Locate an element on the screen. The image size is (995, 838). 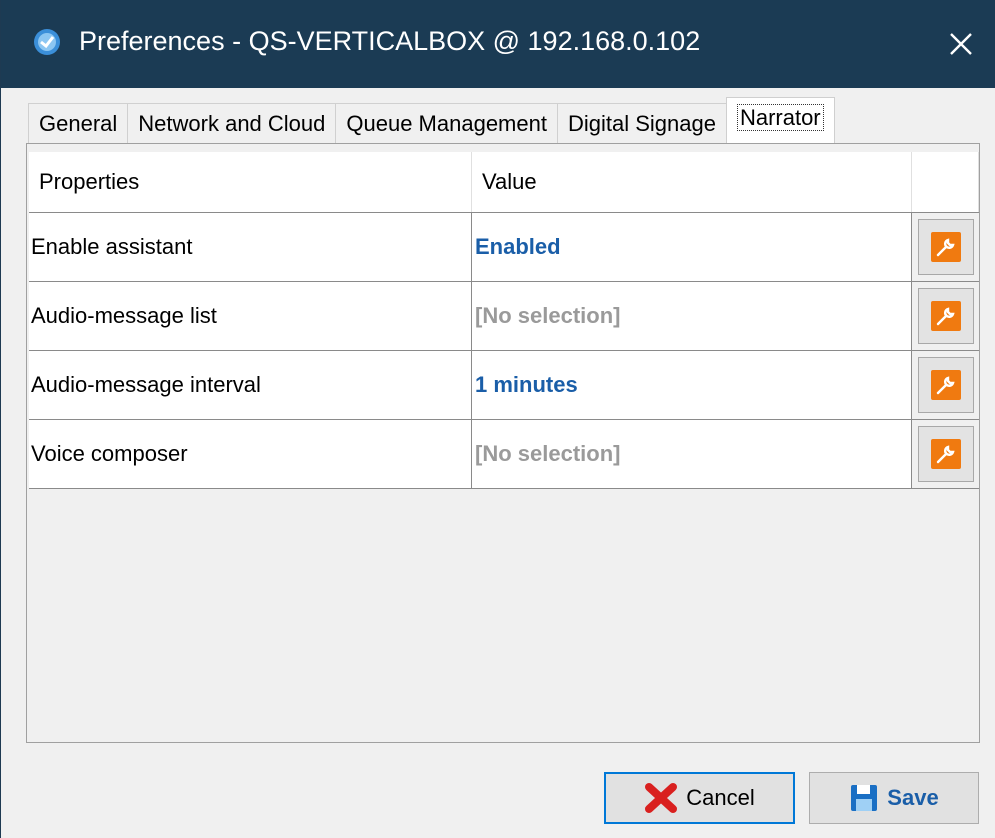
table-row: Enable assistant Enabled is located at coordinates (504, 246).